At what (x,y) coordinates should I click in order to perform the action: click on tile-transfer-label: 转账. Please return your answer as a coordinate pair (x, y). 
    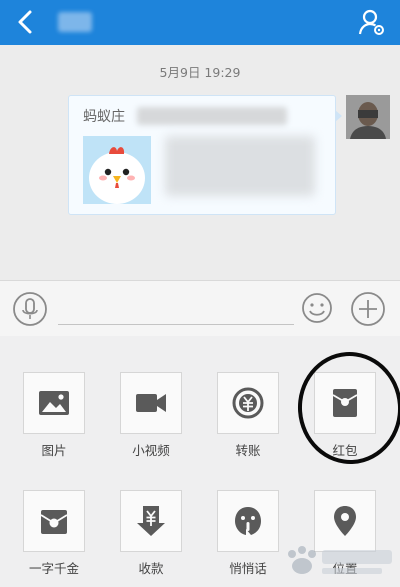
    Looking at the image, I should click on (248, 450).